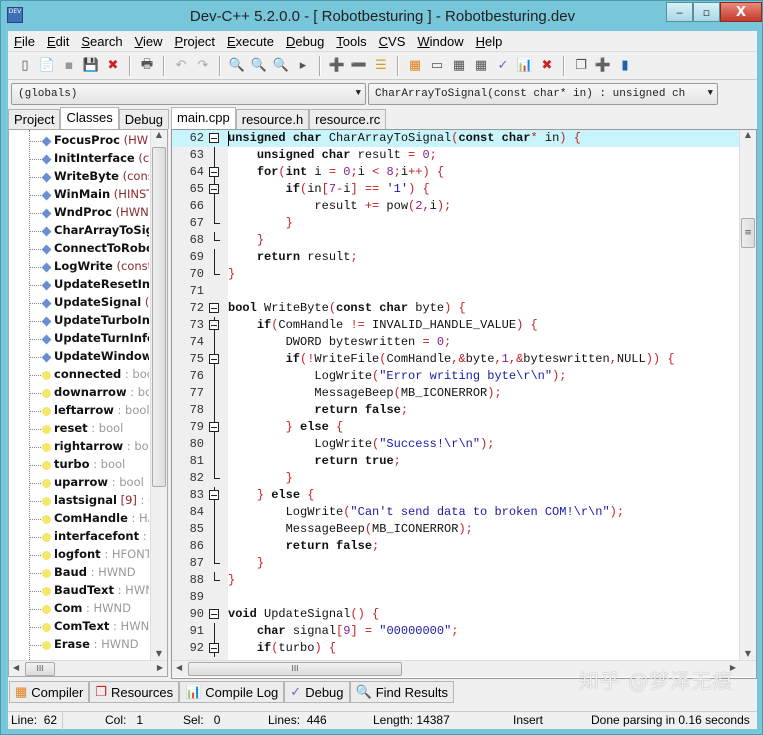 Image resolution: width=763 pixels, height=735 pixels. I want to click on undo-button: ↶, so click(181, 66).